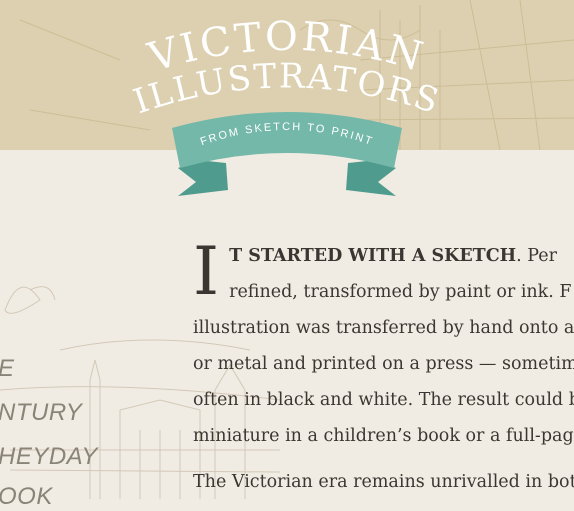  I want to click on sidebar-item-1: E, so click(7, 369).